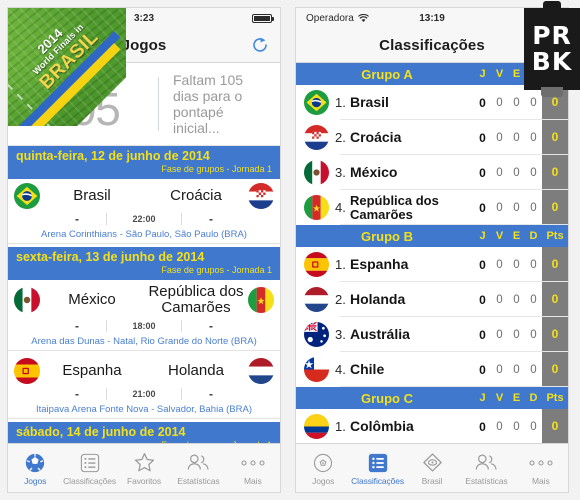 Image resolution: width=580 pixels, height=500 pixels. Describe the element at coordinates (340, 334) in the screenshot. I see `team-position: 3.` at that location.